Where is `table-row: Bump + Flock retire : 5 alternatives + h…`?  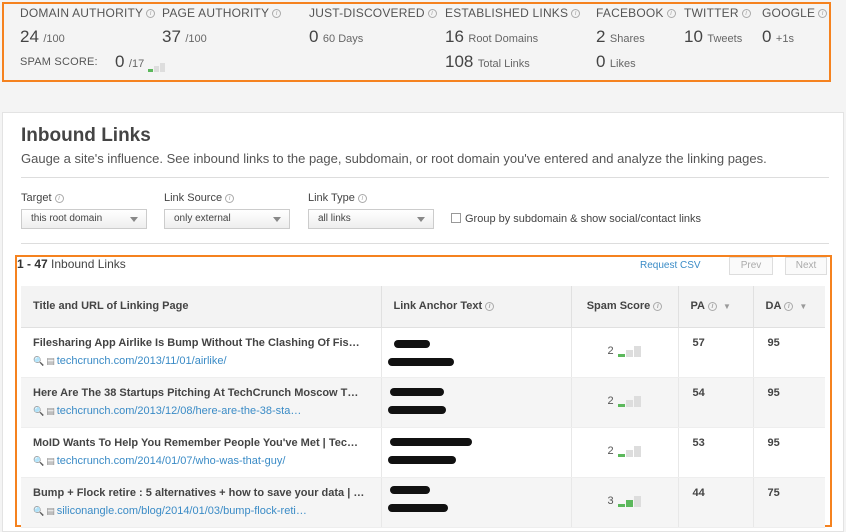
table-row: Bump + Flock retire : 5 alternatives + h… is located at coordinates (423, 502).